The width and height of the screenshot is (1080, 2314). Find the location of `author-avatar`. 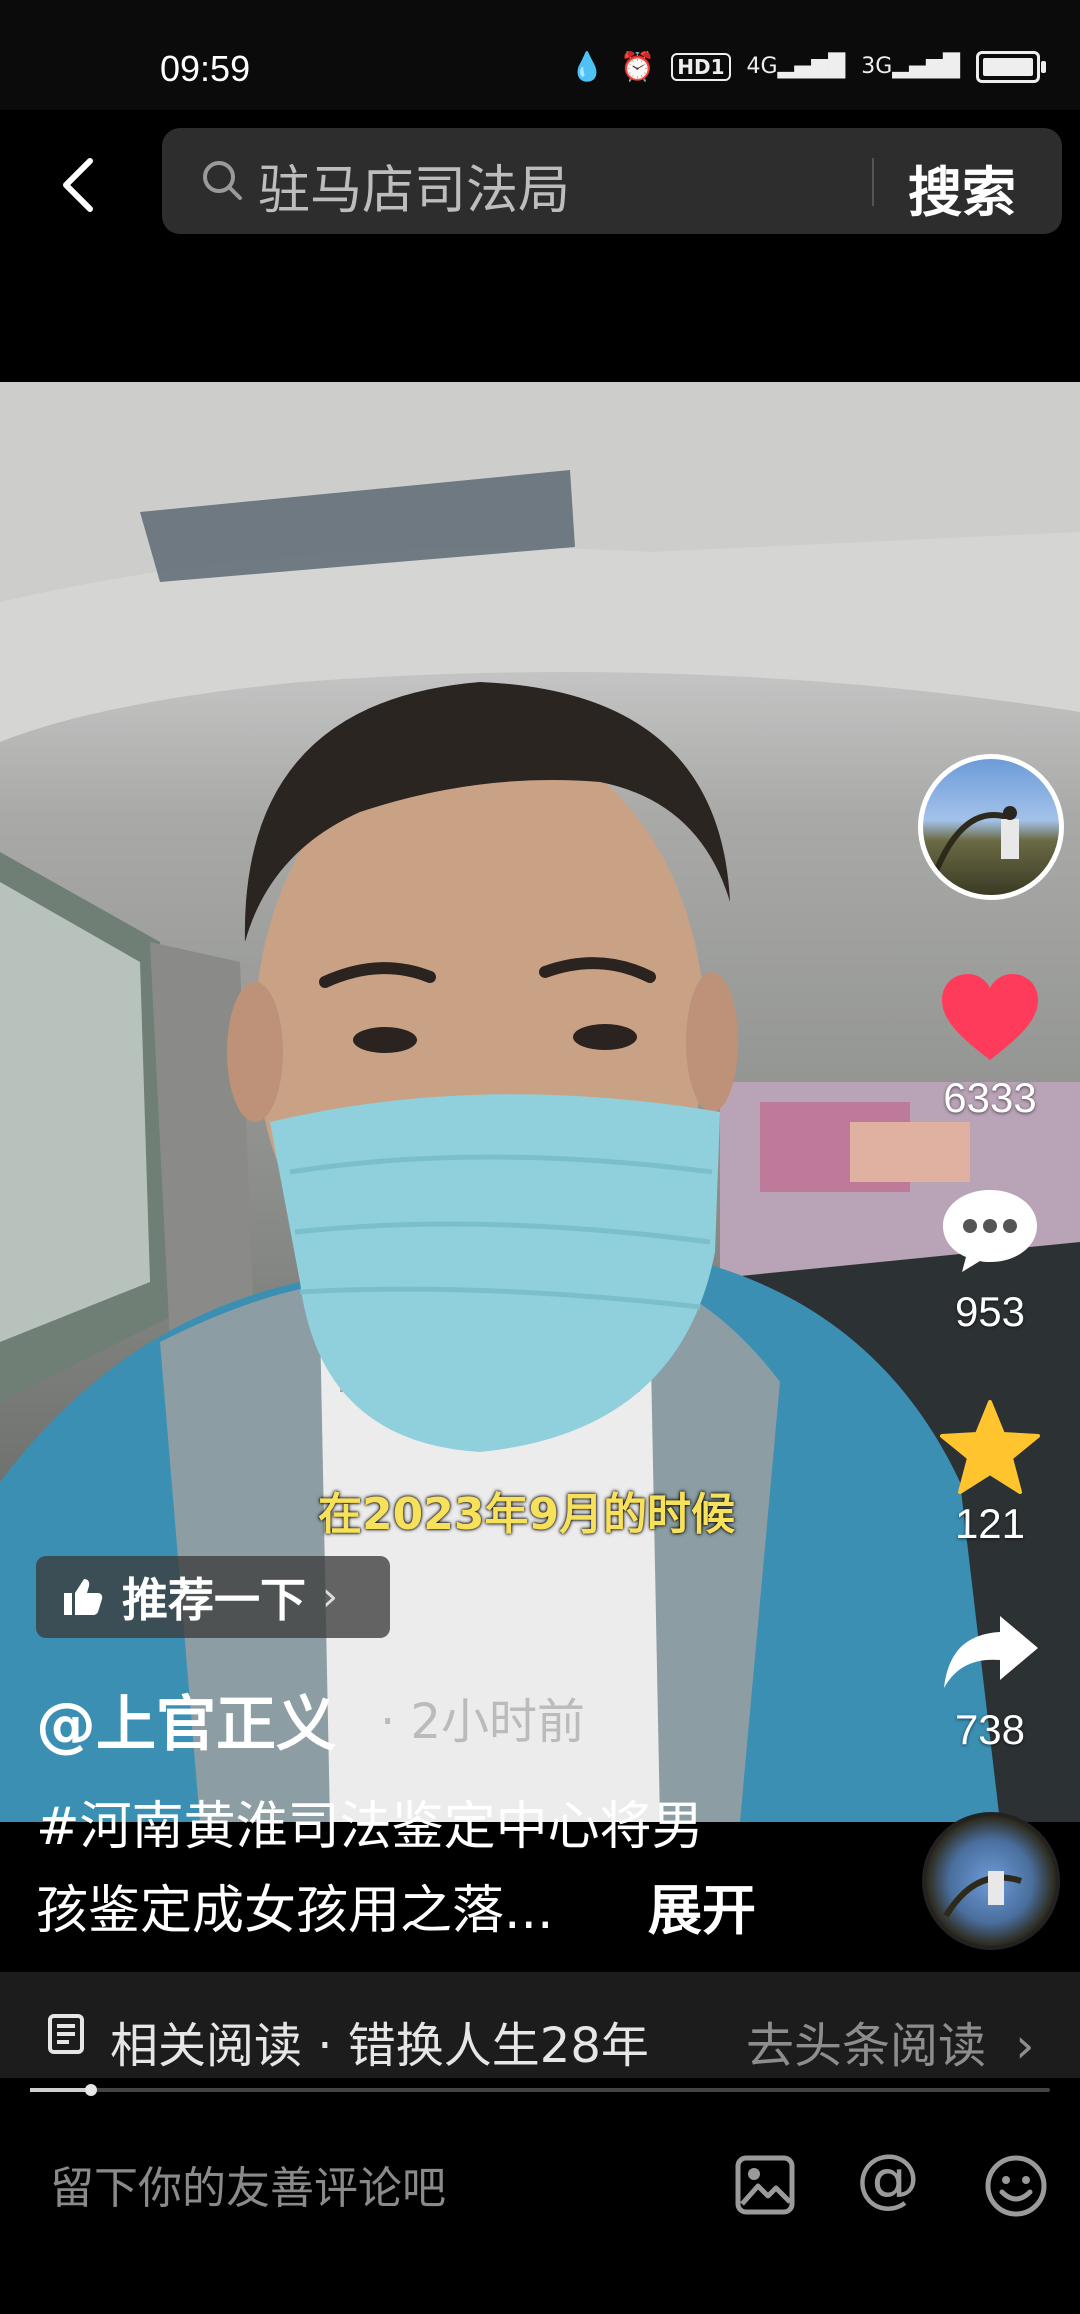

author-avatar is located at coordinates (991, 827).